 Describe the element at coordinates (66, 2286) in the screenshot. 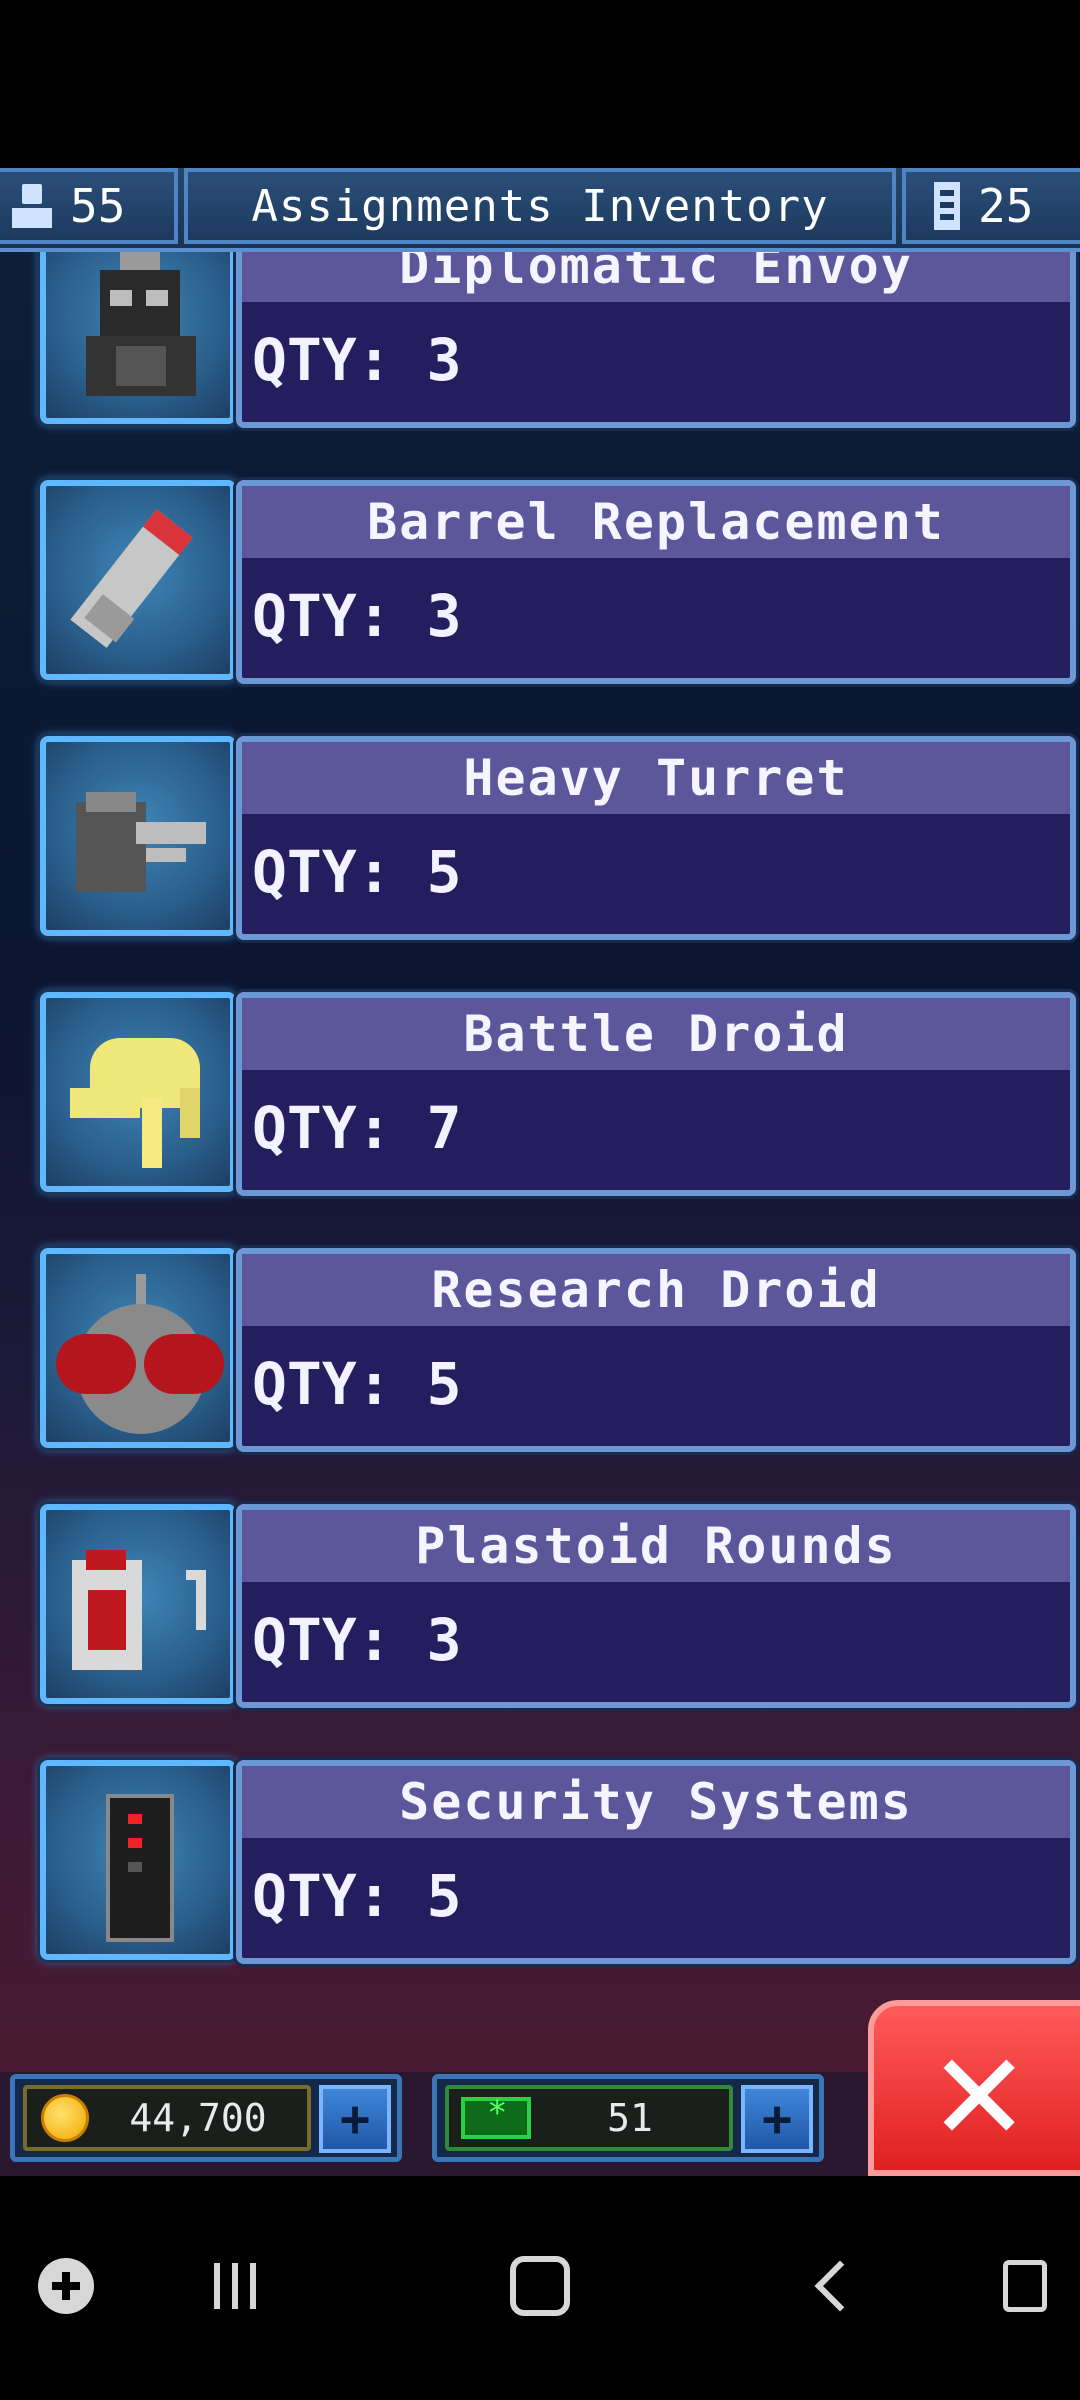

I see `game-launcher-icon` at that location.